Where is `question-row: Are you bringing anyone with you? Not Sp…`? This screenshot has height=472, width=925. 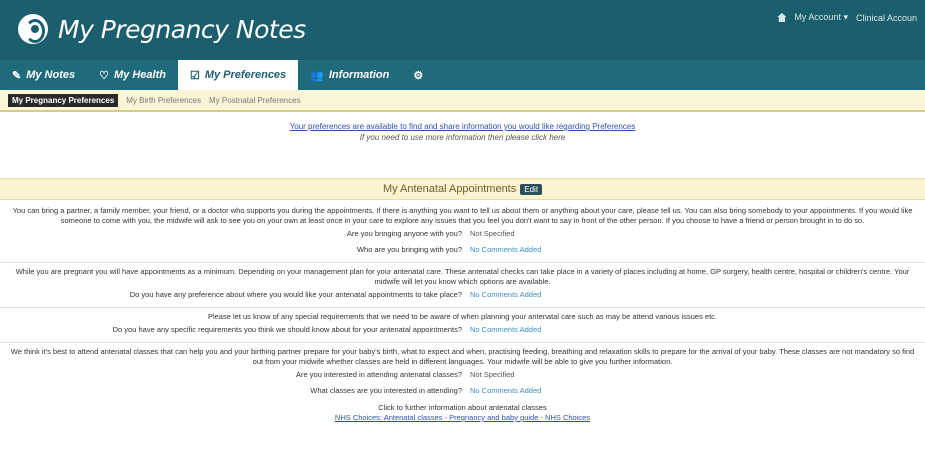 question-row: Are you bringing anyone with you? Not Sp… is located at coordinates (462, 234).